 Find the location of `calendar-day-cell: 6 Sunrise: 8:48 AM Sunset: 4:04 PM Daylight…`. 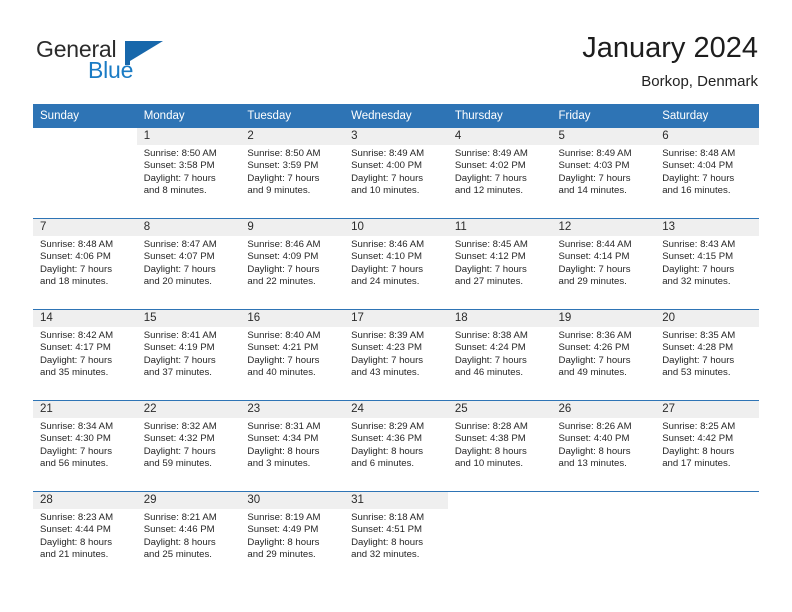

calendar-day-cell: 6 Sunrise: 8:48 AM Sunset: 4:04 PM Daylight… is located at coordinates (707, 173).